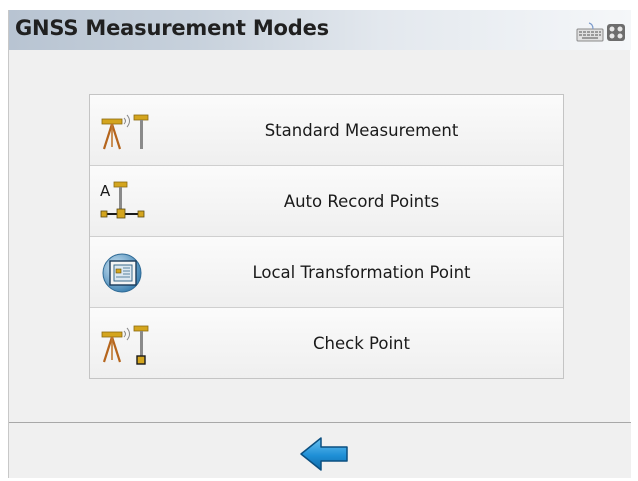  What do you see at coordinates (125, 345) in the screenshot?
I see `check-point-icon` at bounding box center [125, 345].